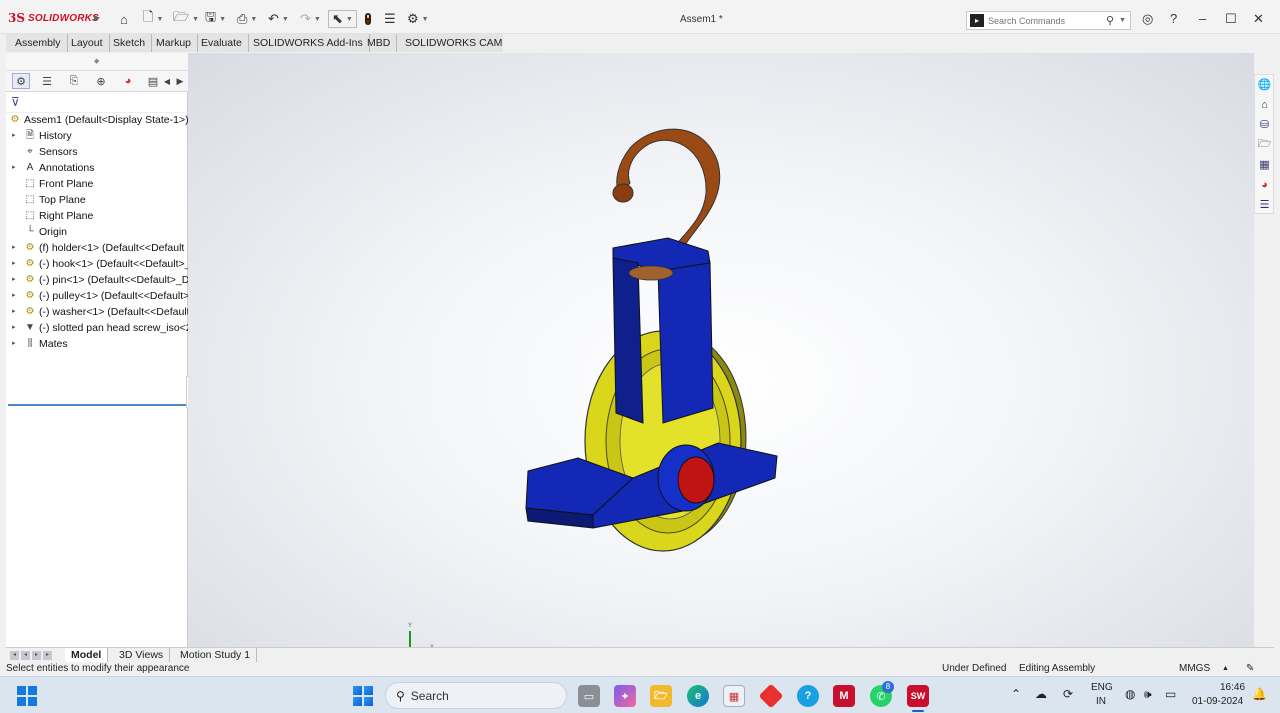 This screenshot has height=713, width=1280. I want to click on units-dropdown-icon: ▲, so click(1225, 668).